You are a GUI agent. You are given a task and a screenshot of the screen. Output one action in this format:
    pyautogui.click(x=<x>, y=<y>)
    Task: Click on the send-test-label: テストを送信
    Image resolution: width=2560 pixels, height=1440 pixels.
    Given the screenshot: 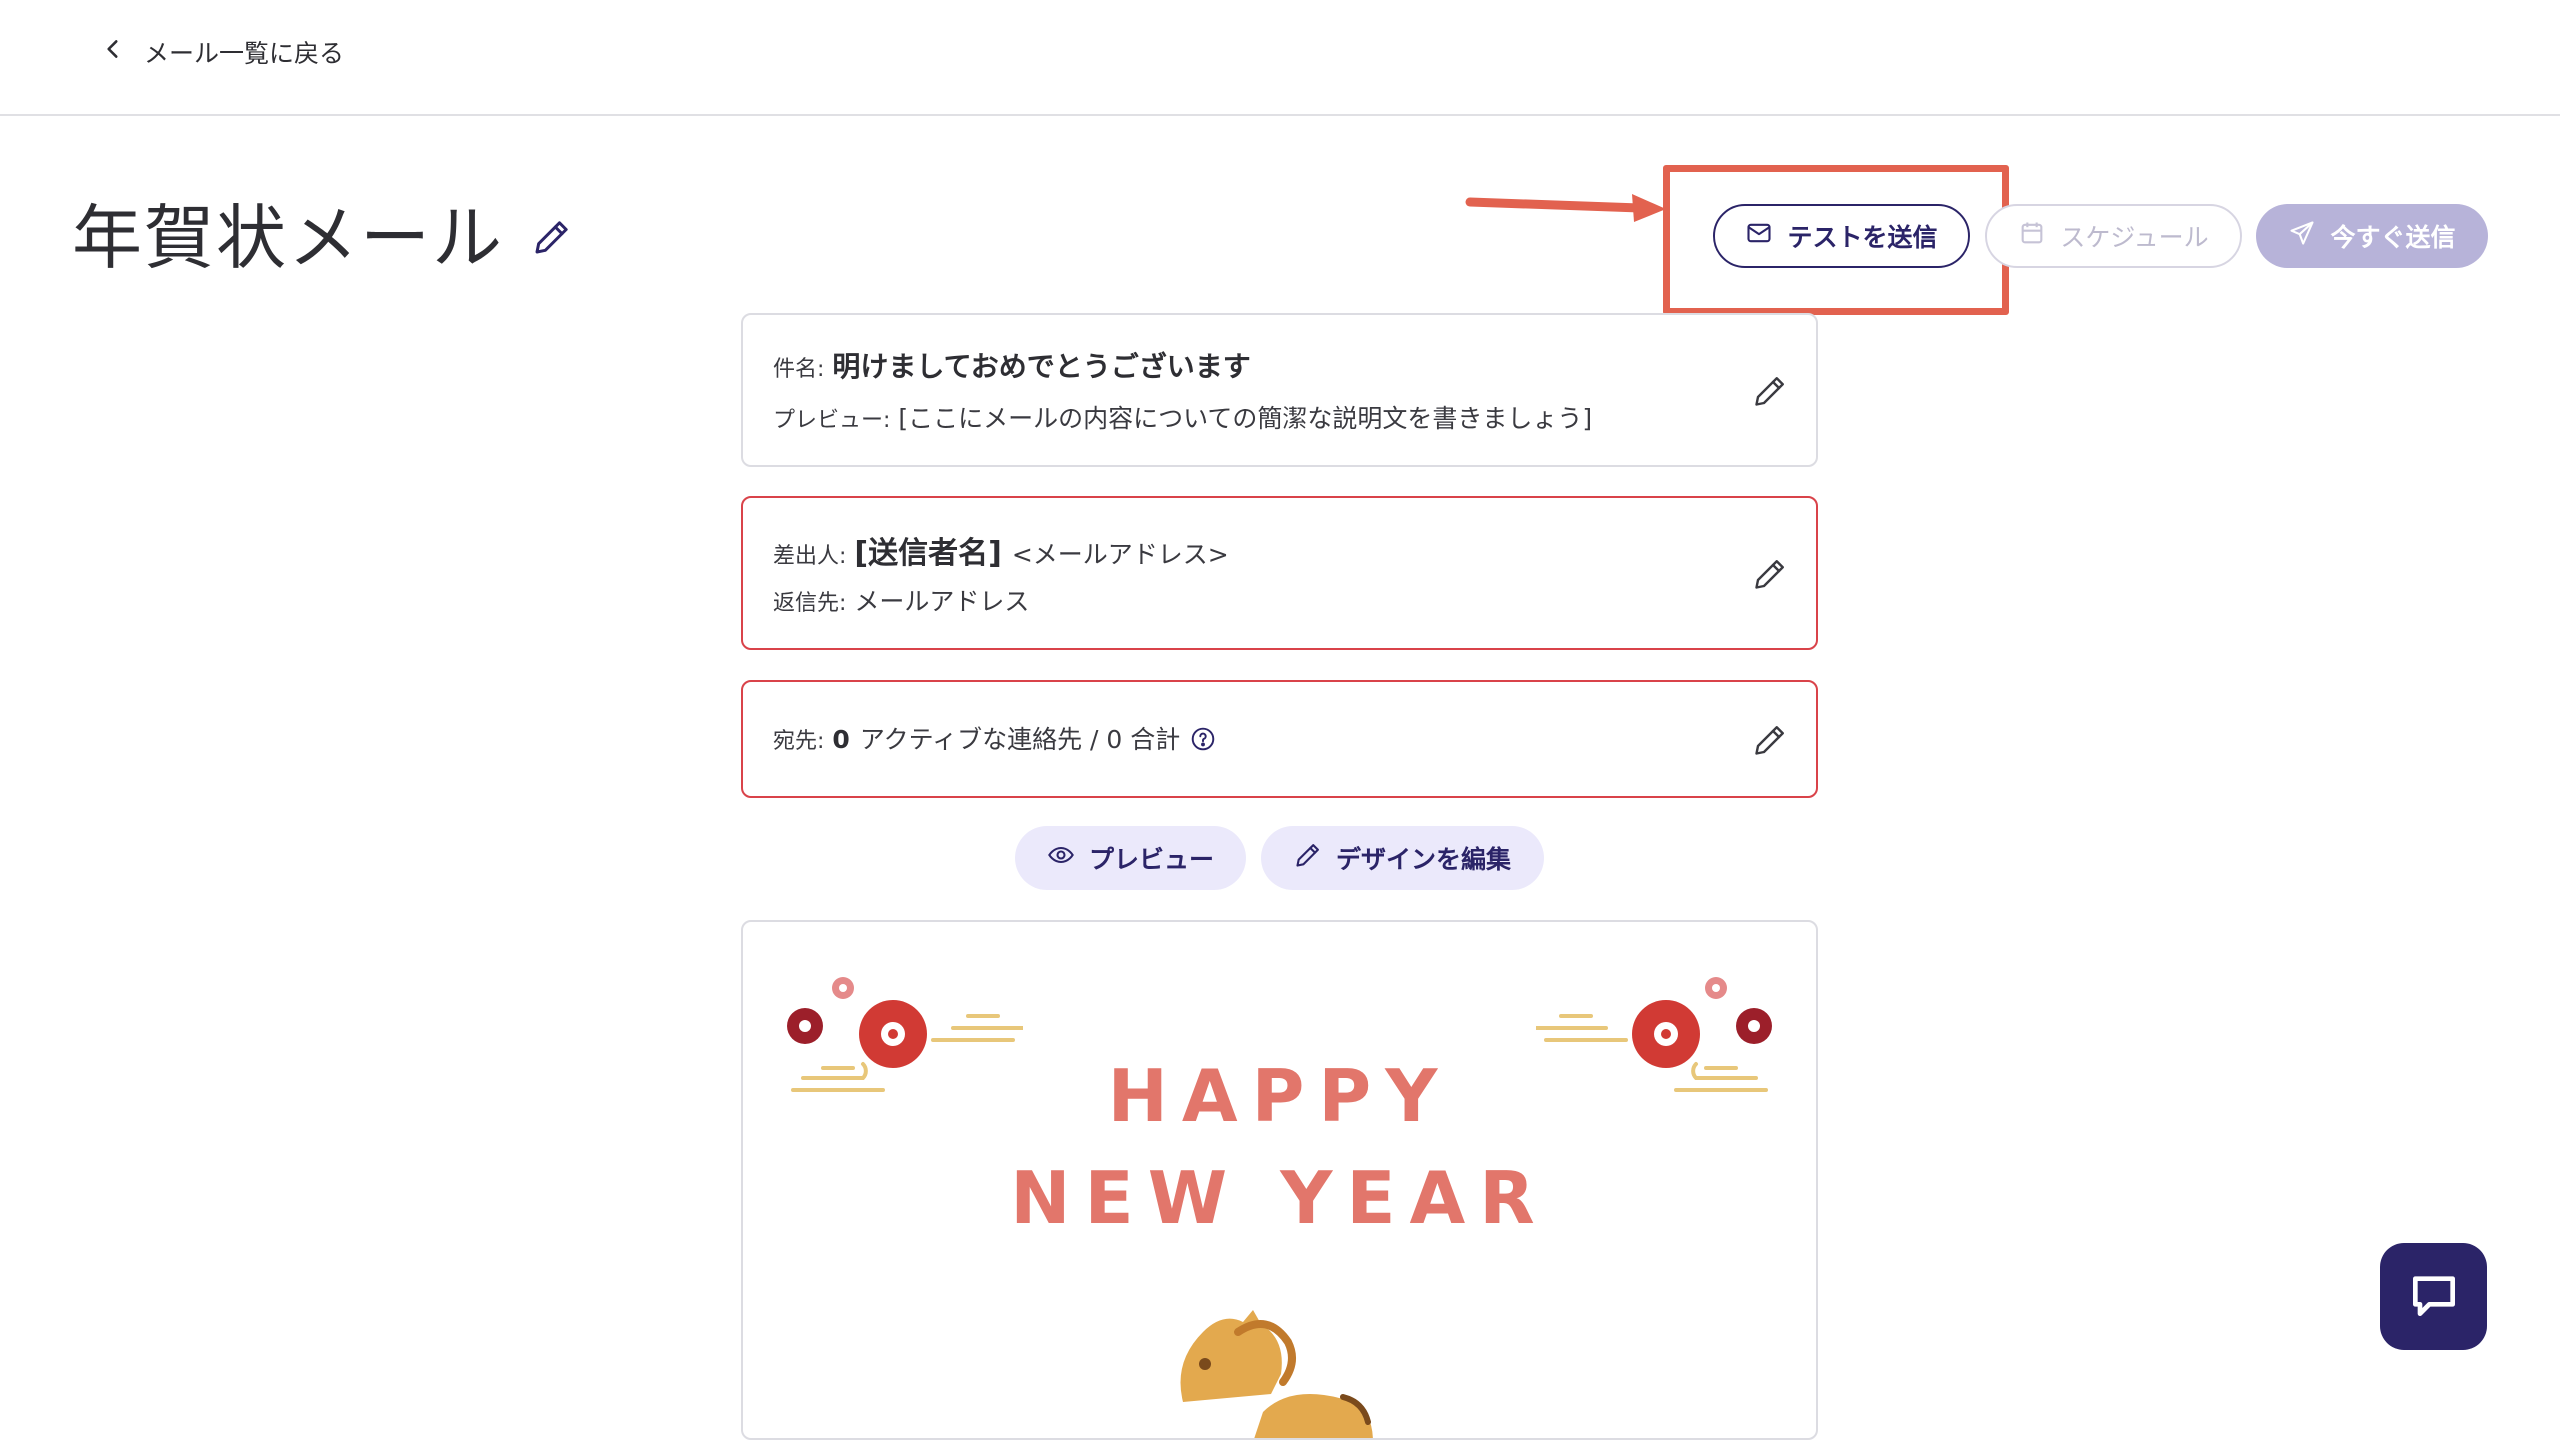 What is the action you would take?
    pyautogui.click(x=1862, y=237)
    